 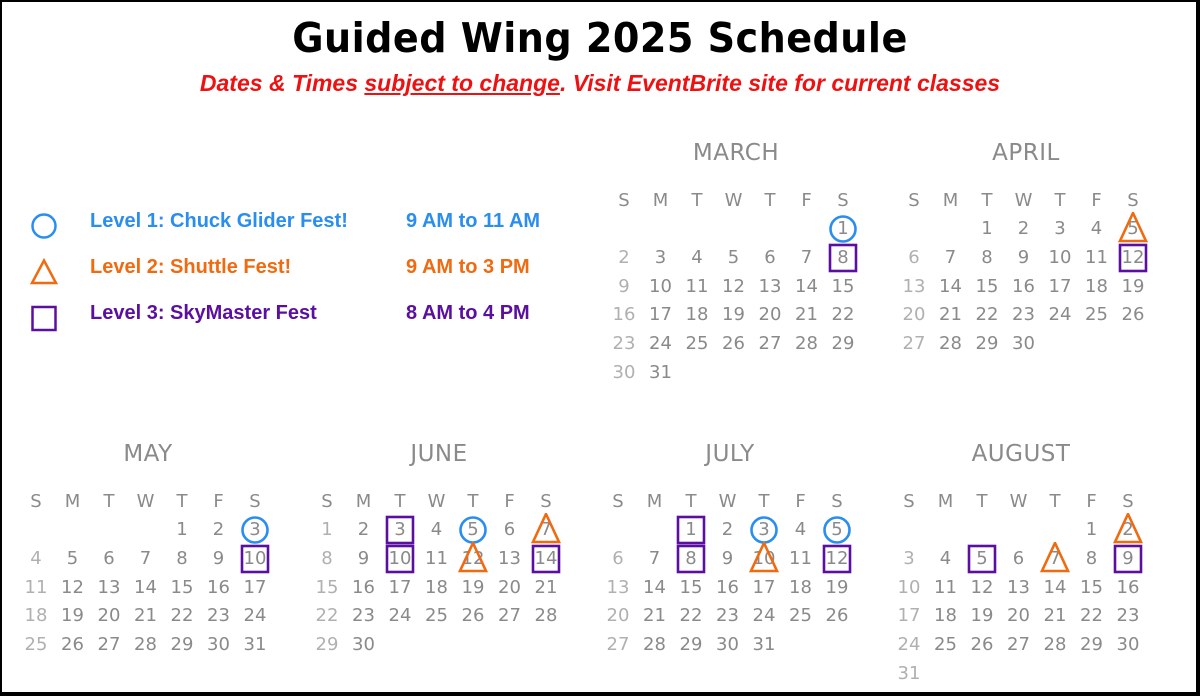 I want to click on subtitle-underlined-text: subject to change, so click(x=462, y=83).